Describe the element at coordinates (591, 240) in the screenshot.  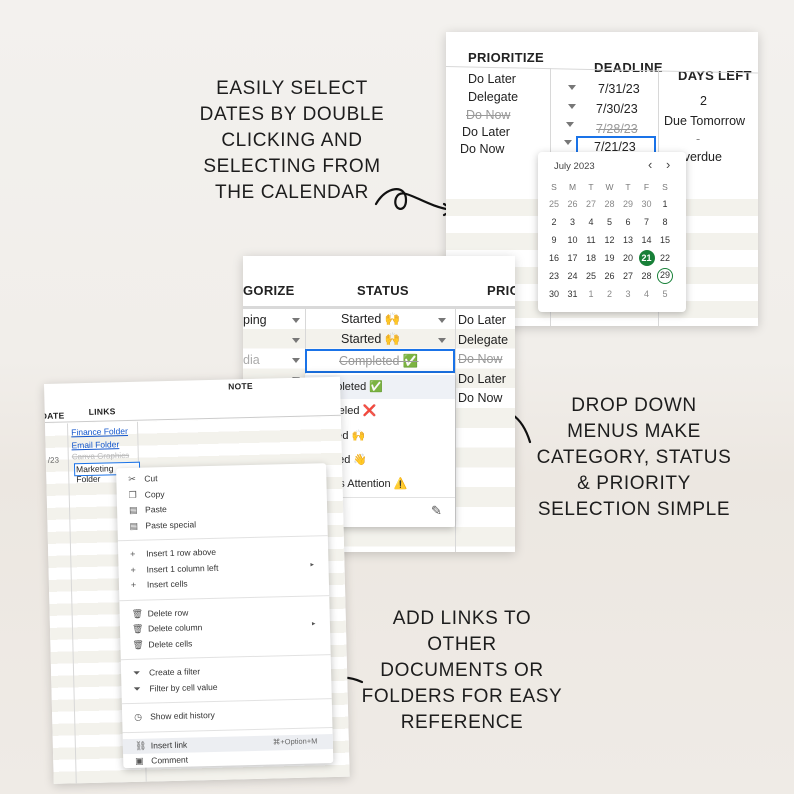
I see `calendar-day: 11` at that location.